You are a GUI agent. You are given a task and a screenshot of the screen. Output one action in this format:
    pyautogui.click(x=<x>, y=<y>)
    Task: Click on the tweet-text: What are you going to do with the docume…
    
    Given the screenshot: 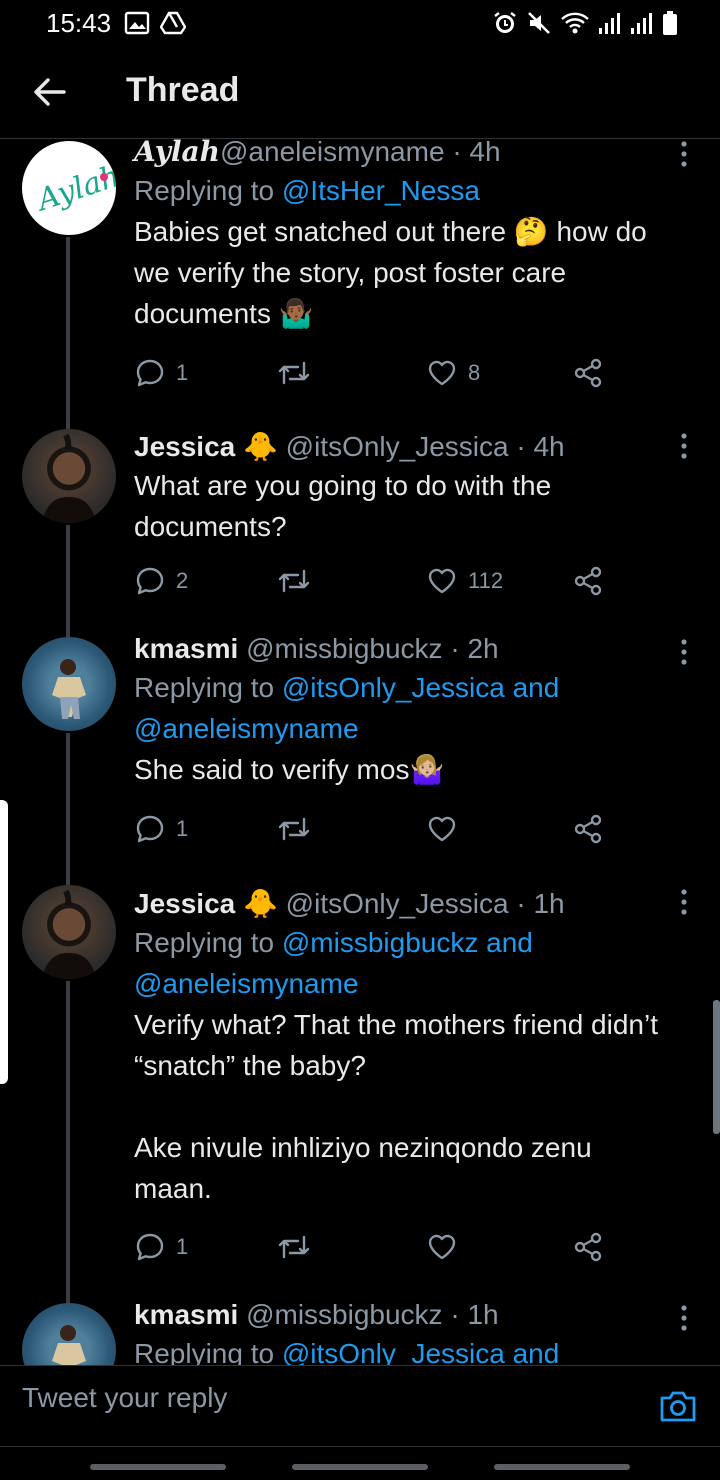 What is the action you would take?
    pyautogui.click(x=343, y=506)
    